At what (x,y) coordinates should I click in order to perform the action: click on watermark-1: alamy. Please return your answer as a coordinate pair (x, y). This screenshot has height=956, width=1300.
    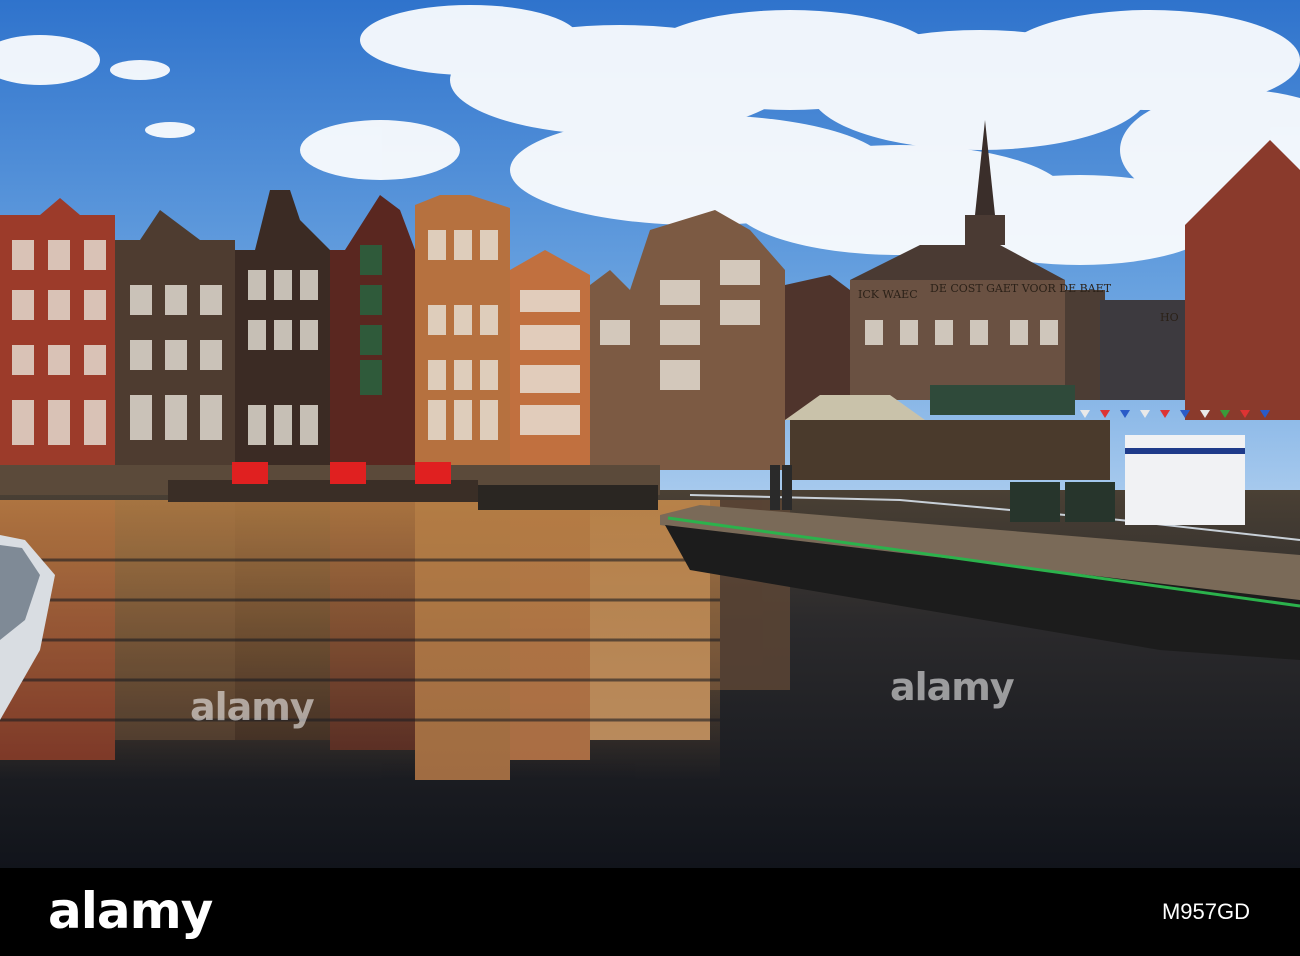
    Looking at the image, I should click on (252, 707).